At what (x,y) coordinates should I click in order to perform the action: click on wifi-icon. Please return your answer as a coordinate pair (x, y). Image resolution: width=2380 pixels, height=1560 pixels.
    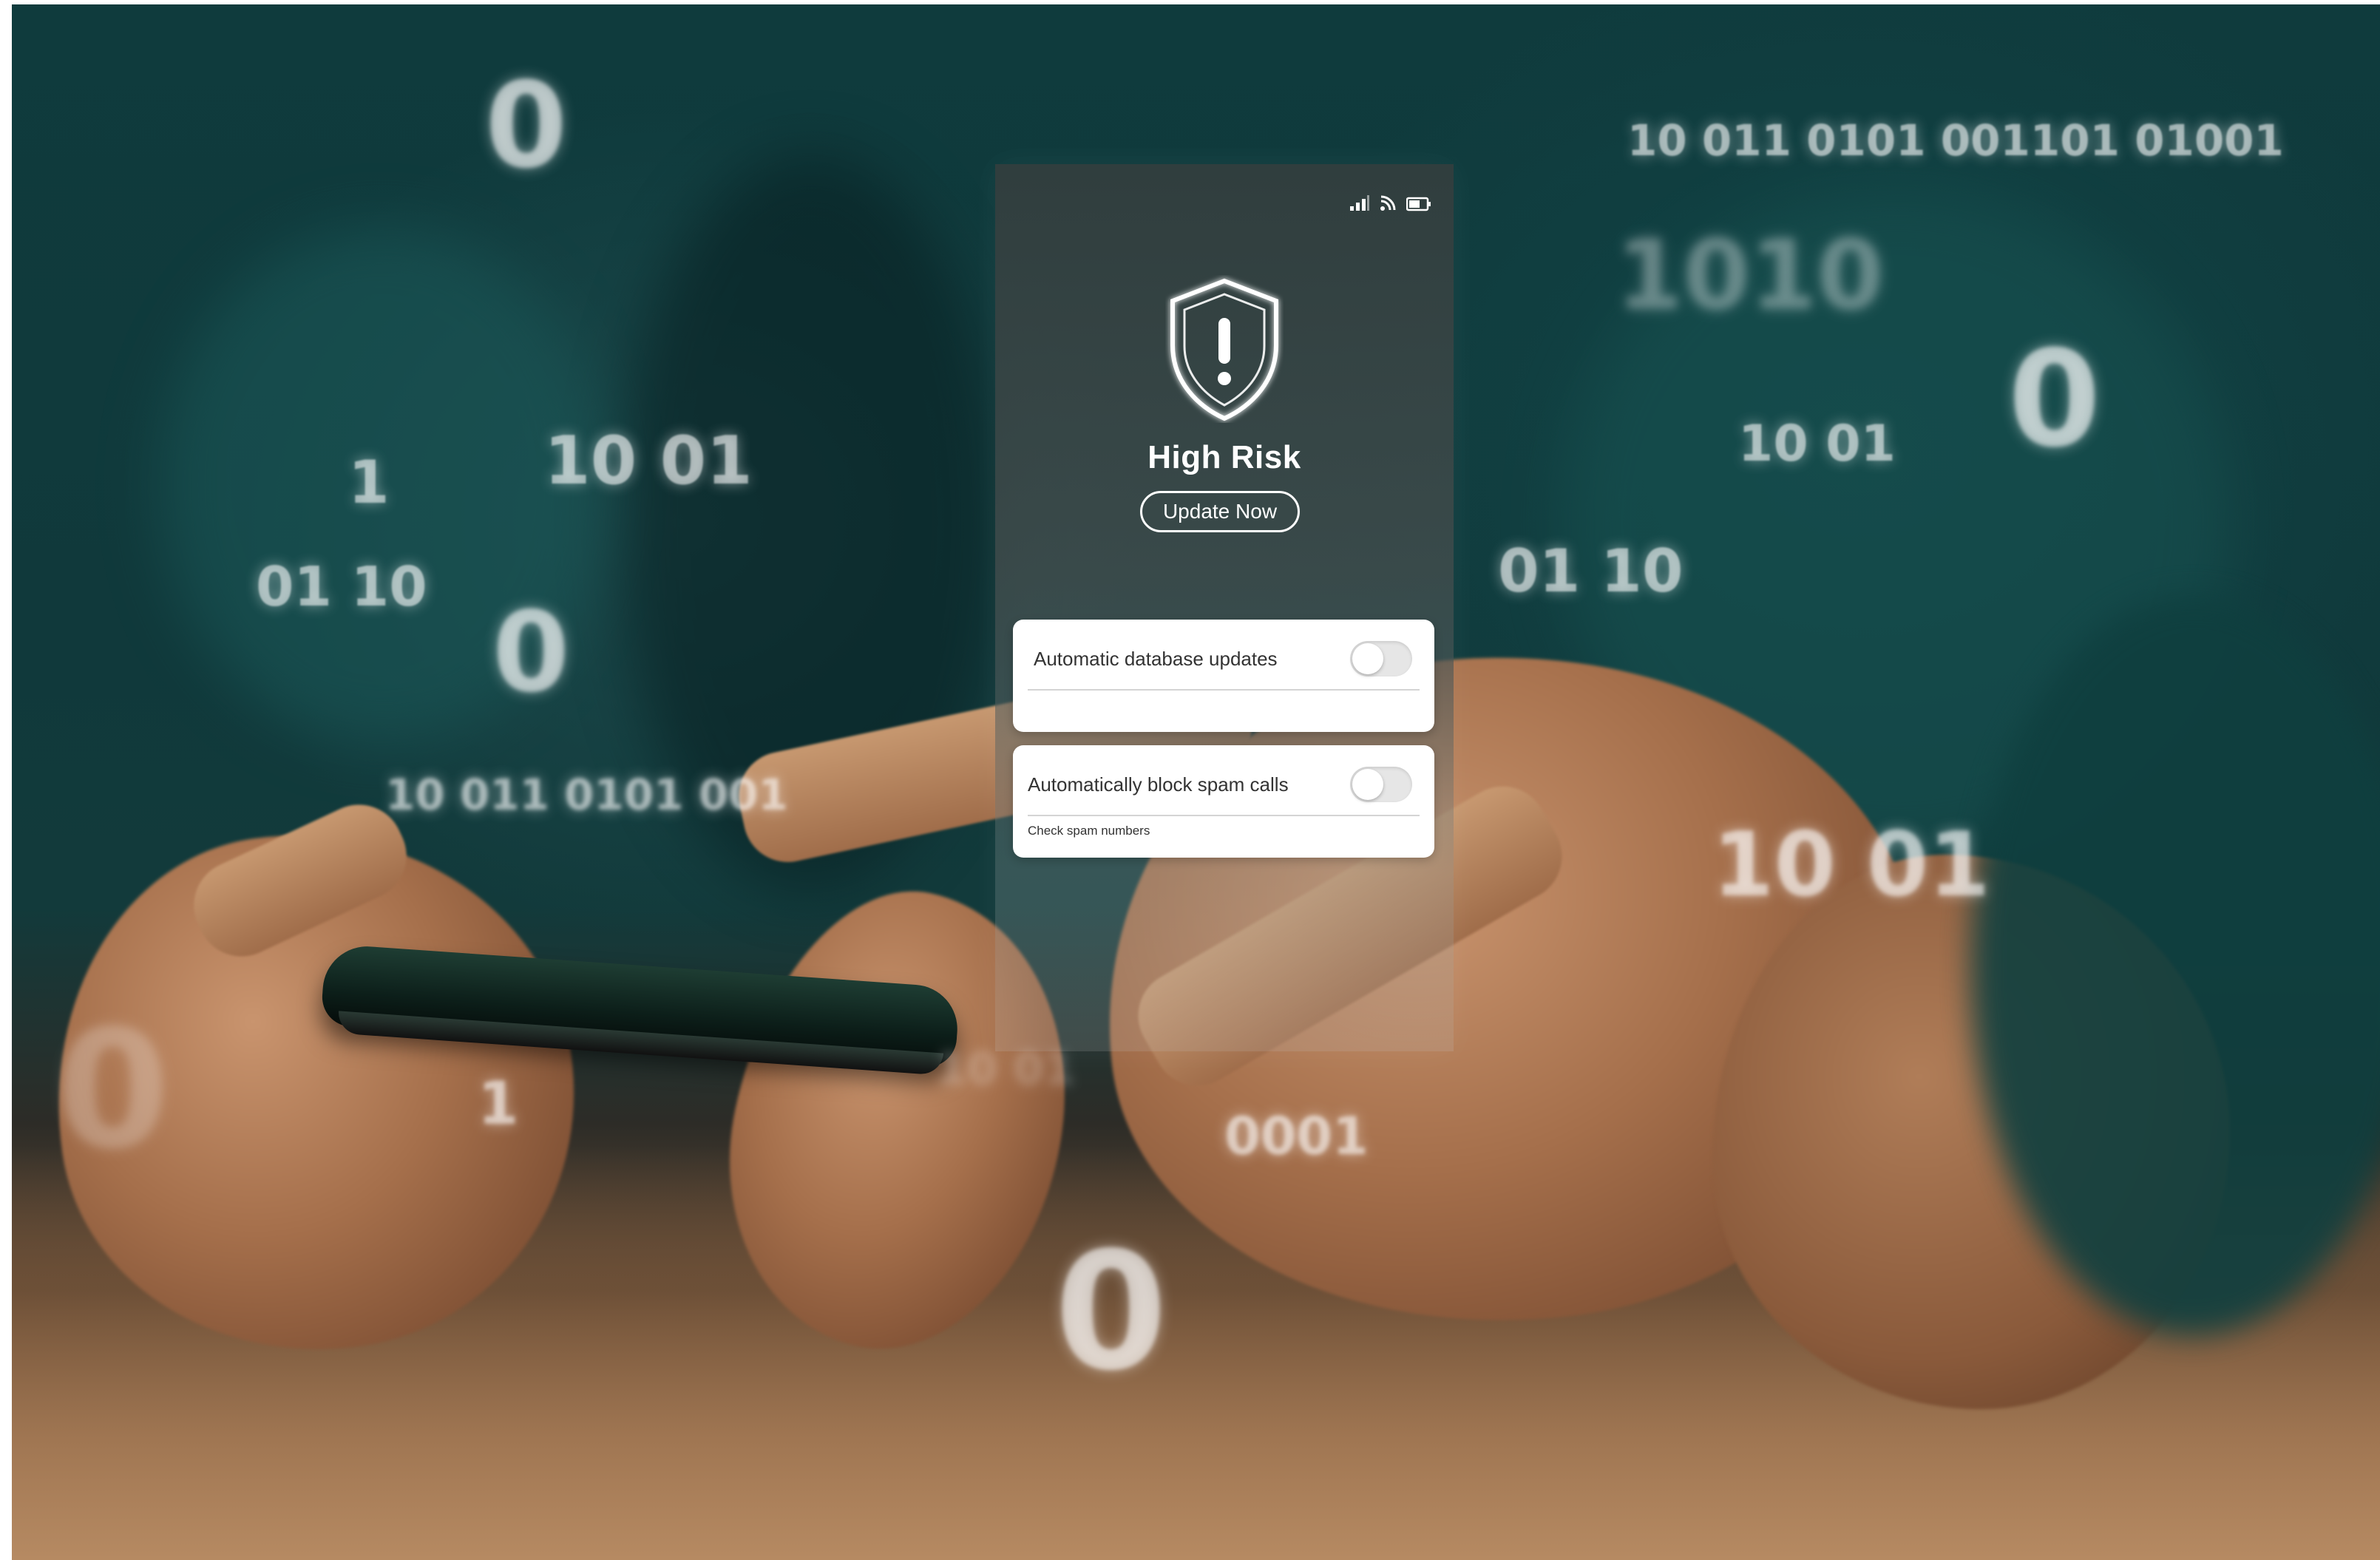
    Looking at the image, I should click on (1388, 203).